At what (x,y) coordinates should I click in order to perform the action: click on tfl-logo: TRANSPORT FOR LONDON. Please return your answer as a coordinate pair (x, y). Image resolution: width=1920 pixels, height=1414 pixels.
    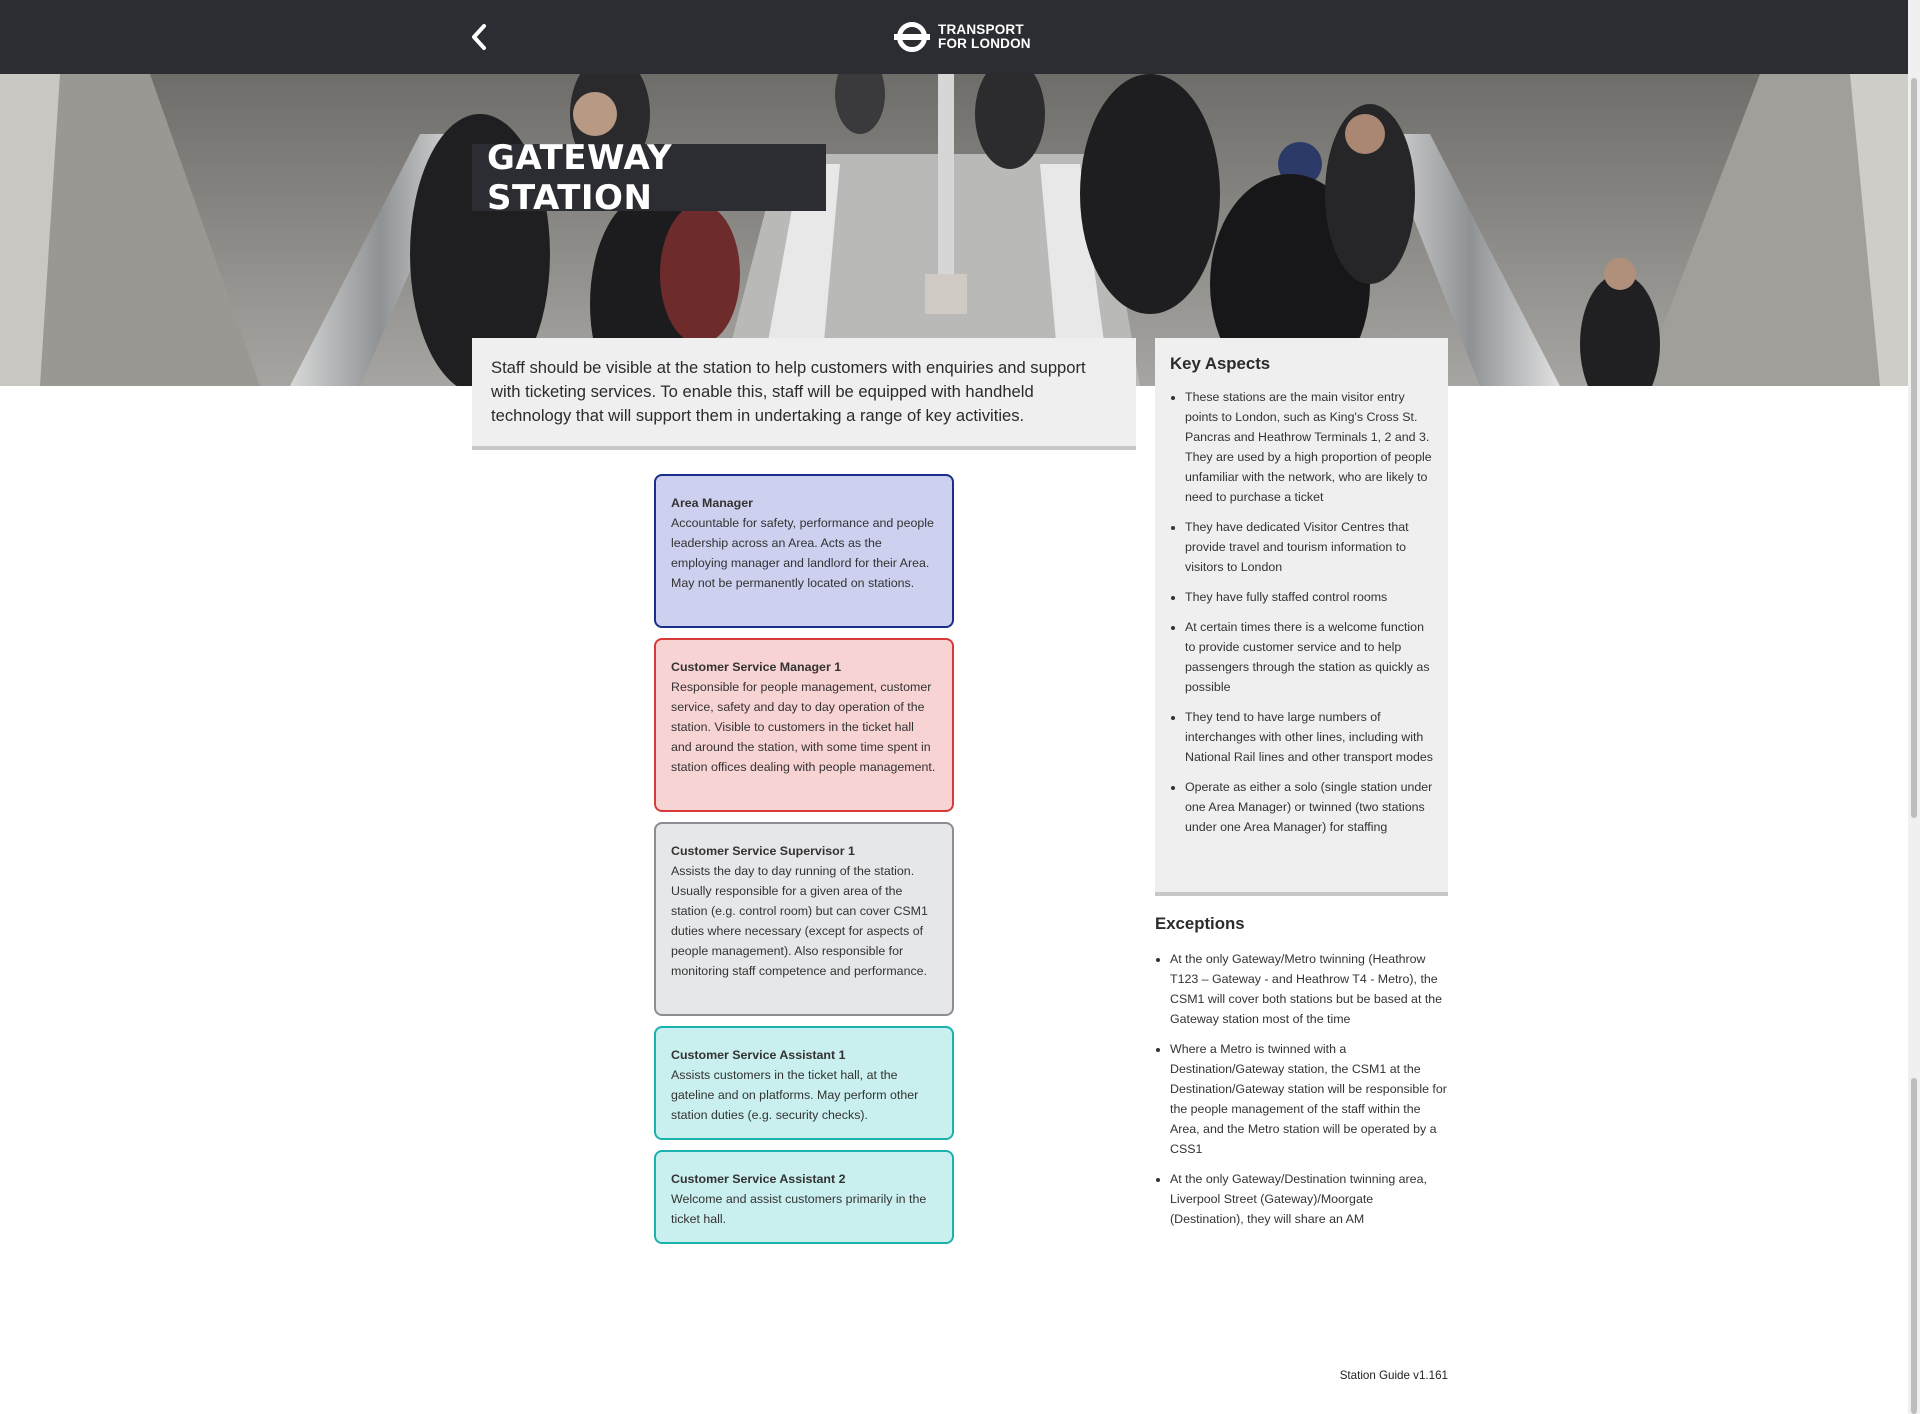
    Looking at the image, I should click on (962, 37).